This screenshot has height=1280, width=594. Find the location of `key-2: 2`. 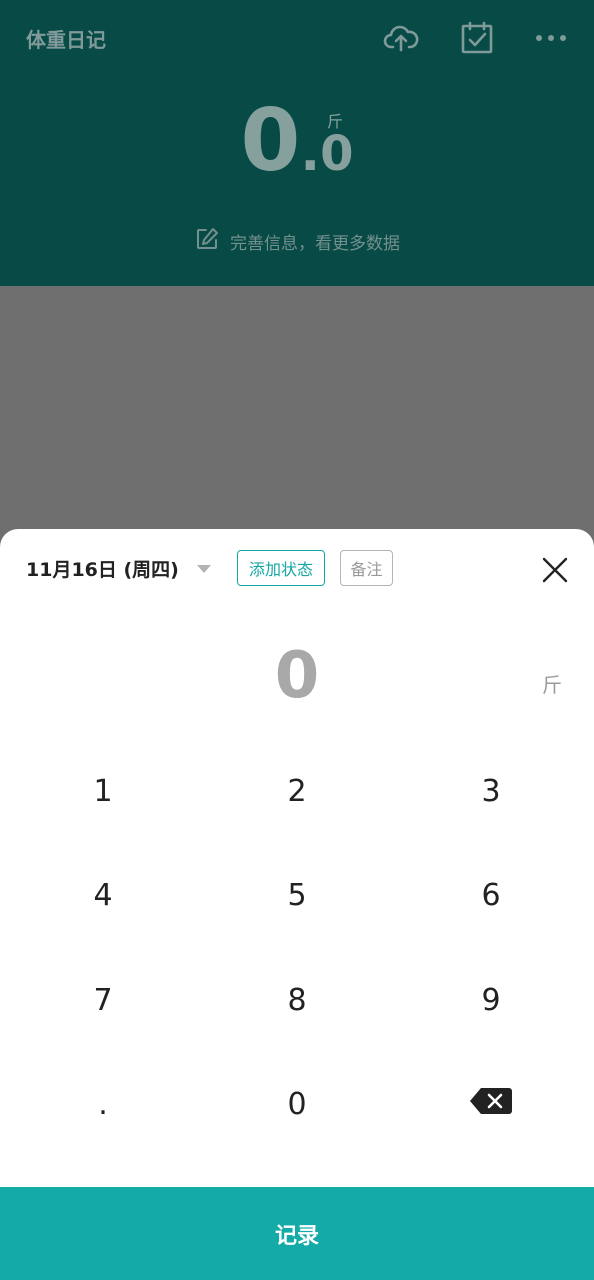

key-2: 2 is located at coordinates (297, 791).